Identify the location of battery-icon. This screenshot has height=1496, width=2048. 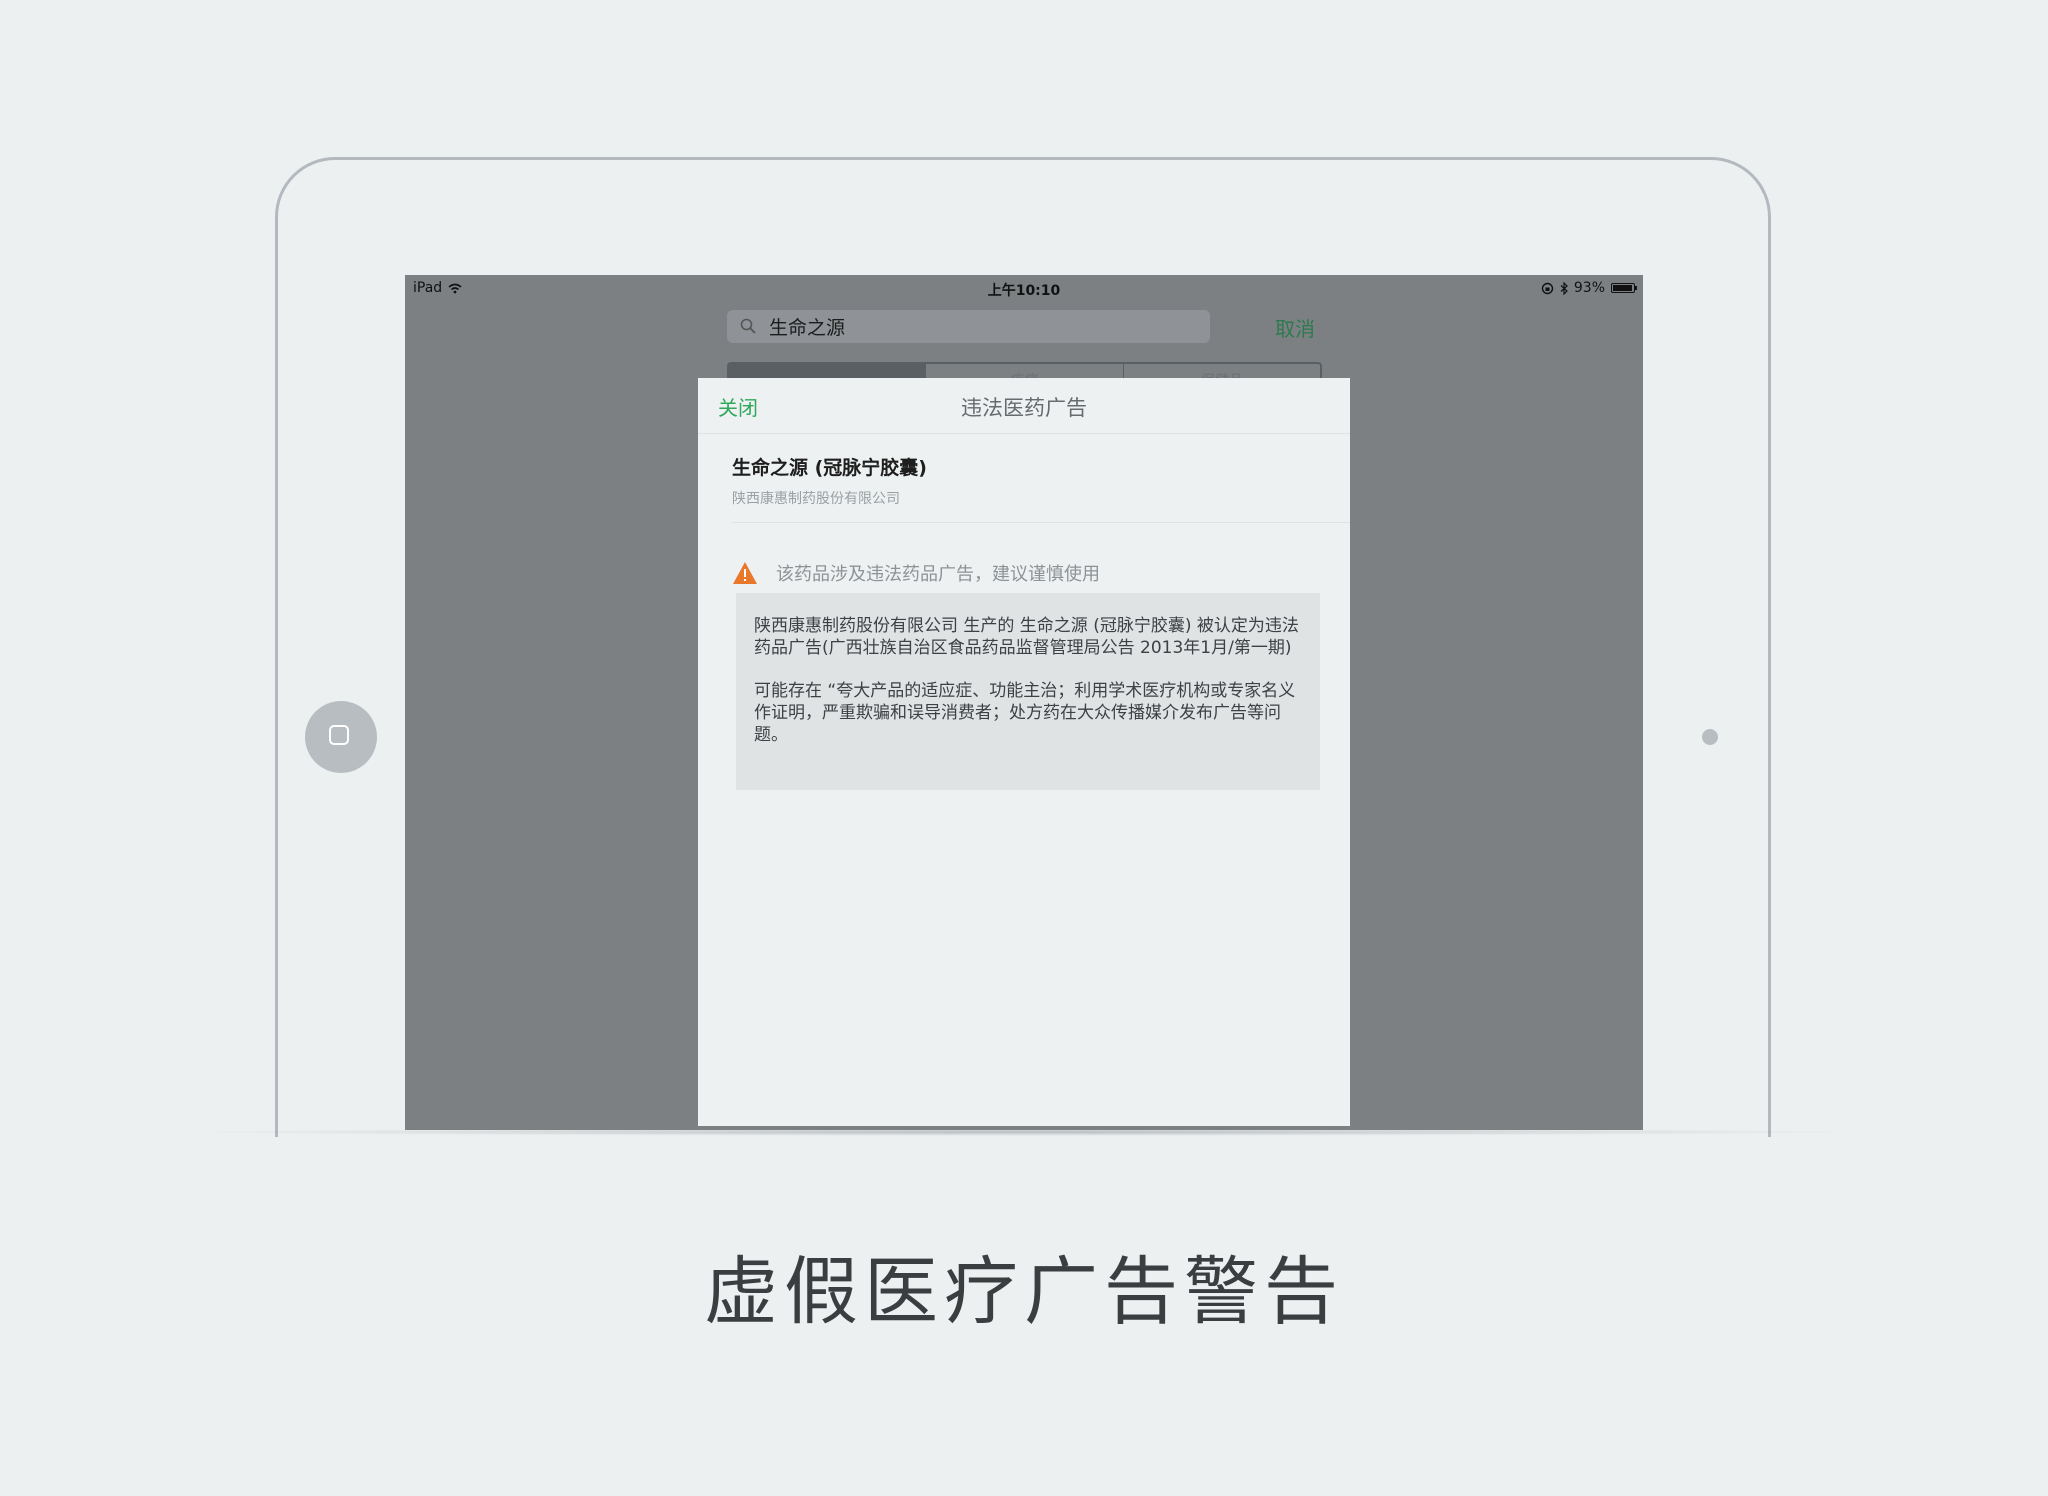
(1624, 288).